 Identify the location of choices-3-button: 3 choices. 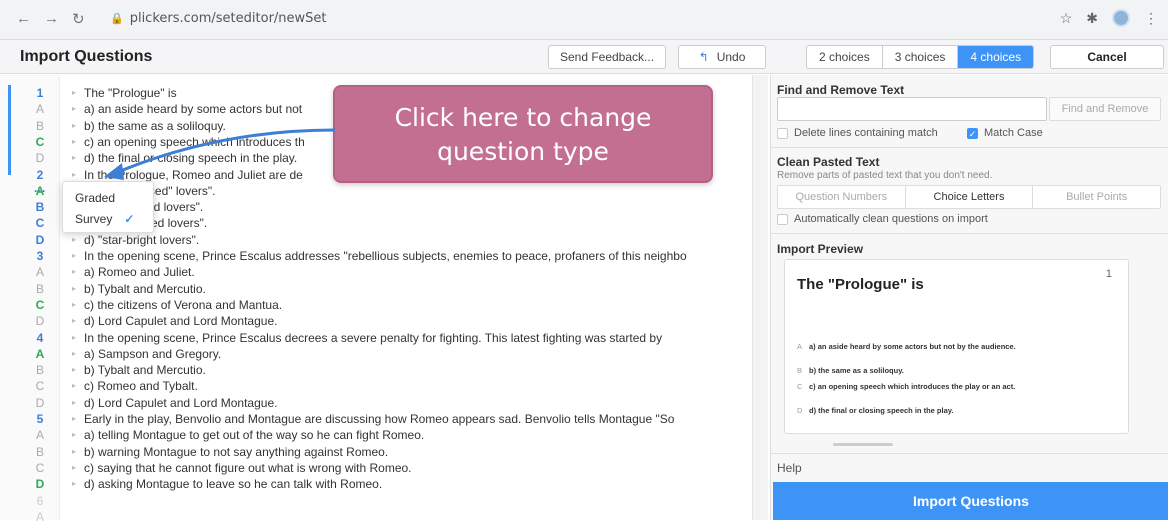
(921, 57).